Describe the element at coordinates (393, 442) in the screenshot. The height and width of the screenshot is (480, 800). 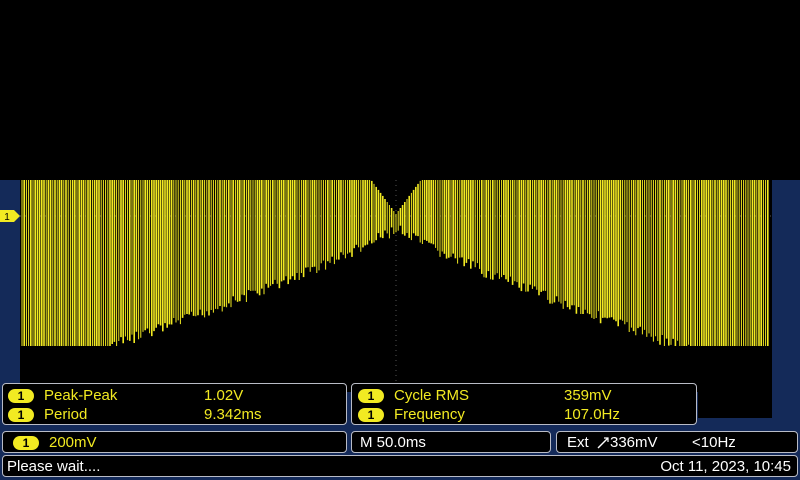
I see `timebase-value: M 50.0ms` at that location.